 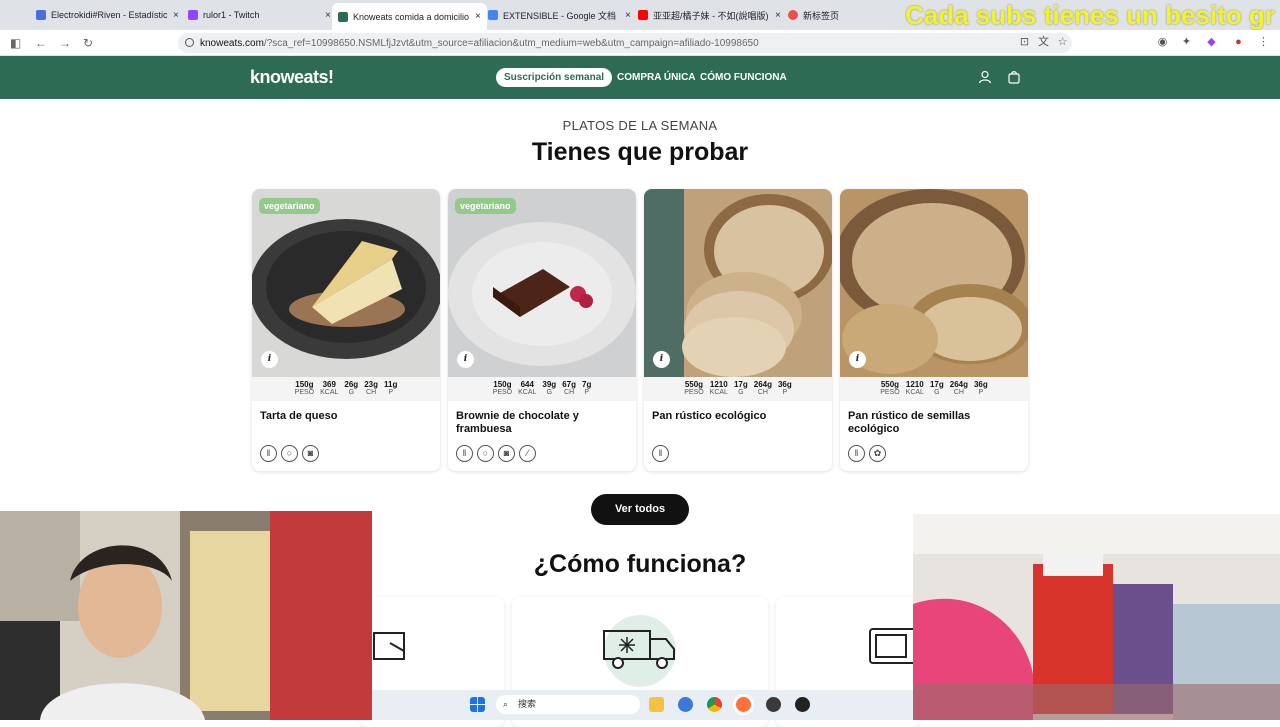 What do you see at coordinates (41, 43) in the screenshot?
I see `back-icon: ←` at bounding box center [41, 43].